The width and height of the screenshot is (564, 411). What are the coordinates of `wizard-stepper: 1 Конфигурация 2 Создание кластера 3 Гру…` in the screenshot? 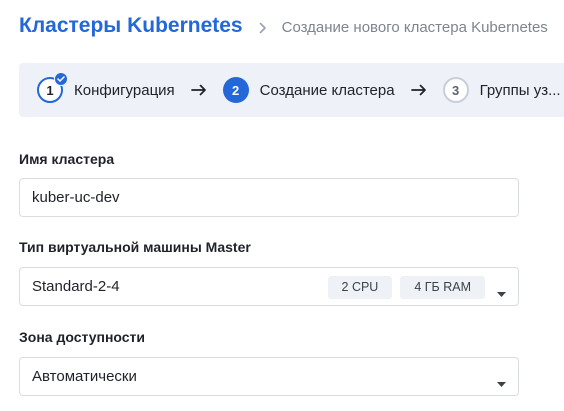 It's located at (291, 90).